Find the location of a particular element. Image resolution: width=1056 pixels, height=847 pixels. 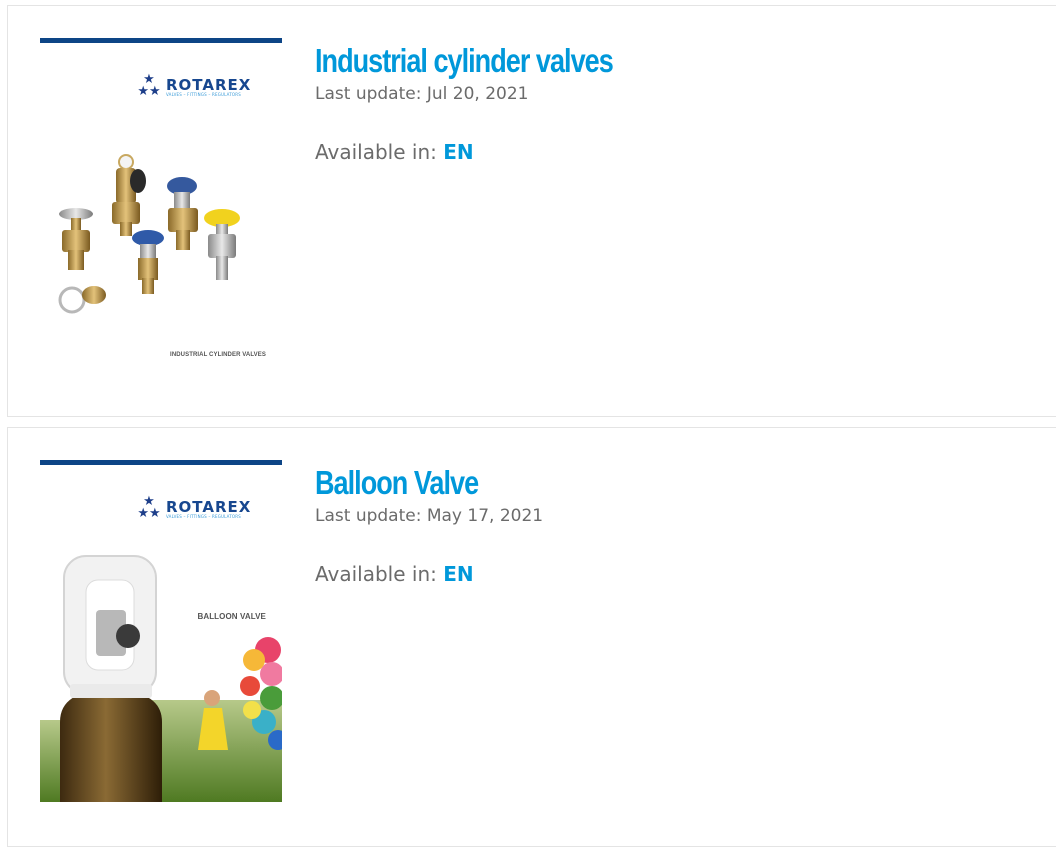

cover-top-bar is located at coordinates (161, 462).